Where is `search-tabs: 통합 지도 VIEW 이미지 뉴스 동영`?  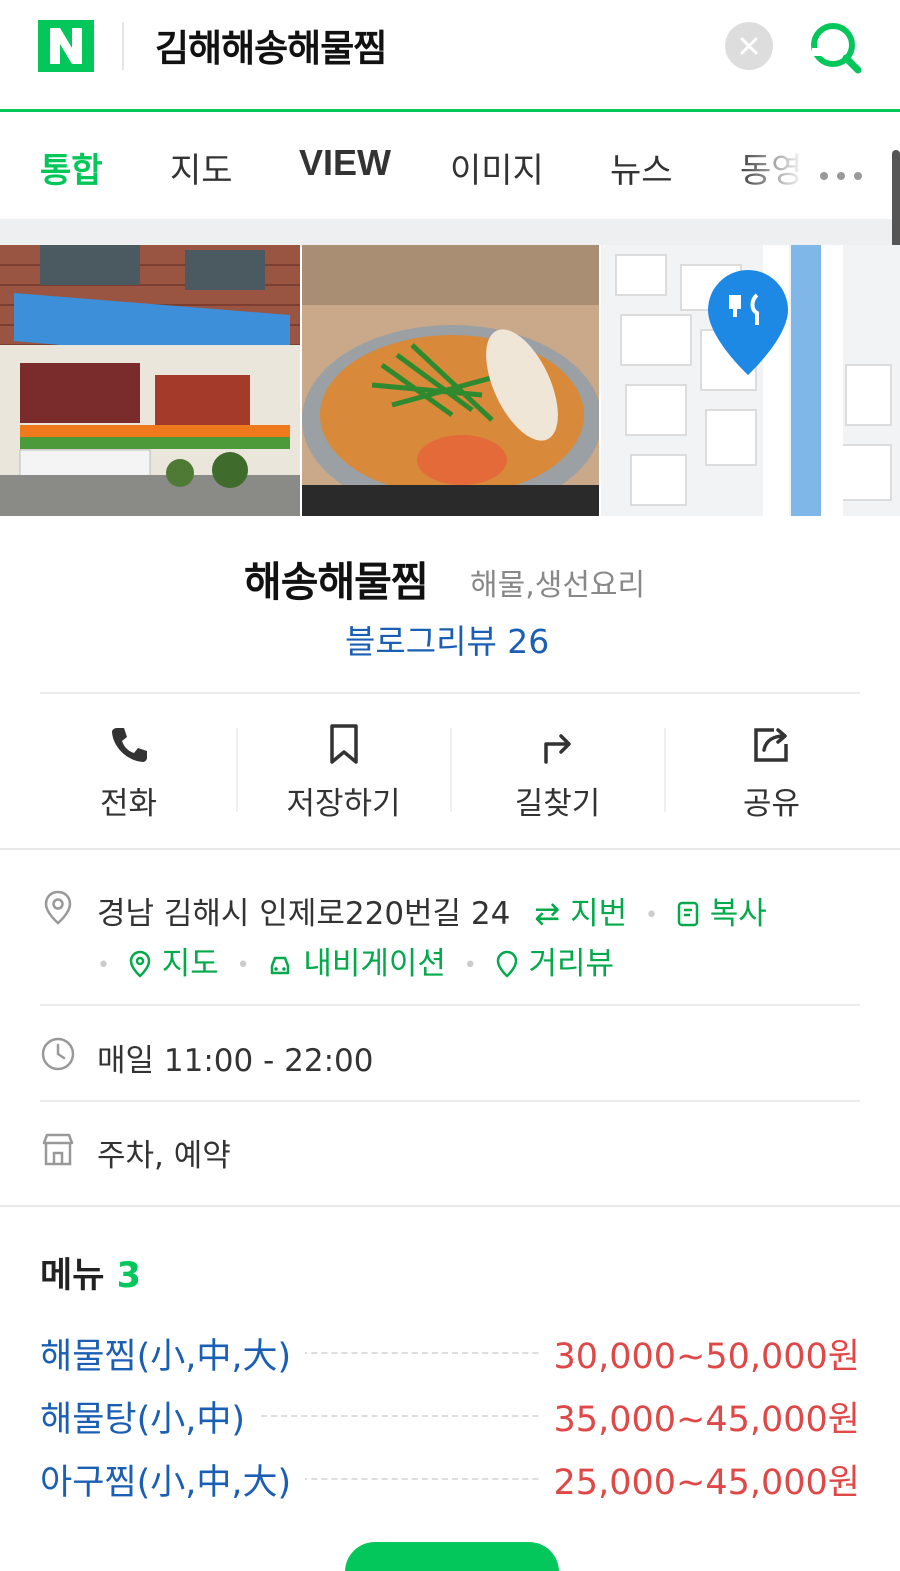 search-tabs: 통합 지도 VIEW 이미지 뉴스 동영 is located at coordinates (450, 167).